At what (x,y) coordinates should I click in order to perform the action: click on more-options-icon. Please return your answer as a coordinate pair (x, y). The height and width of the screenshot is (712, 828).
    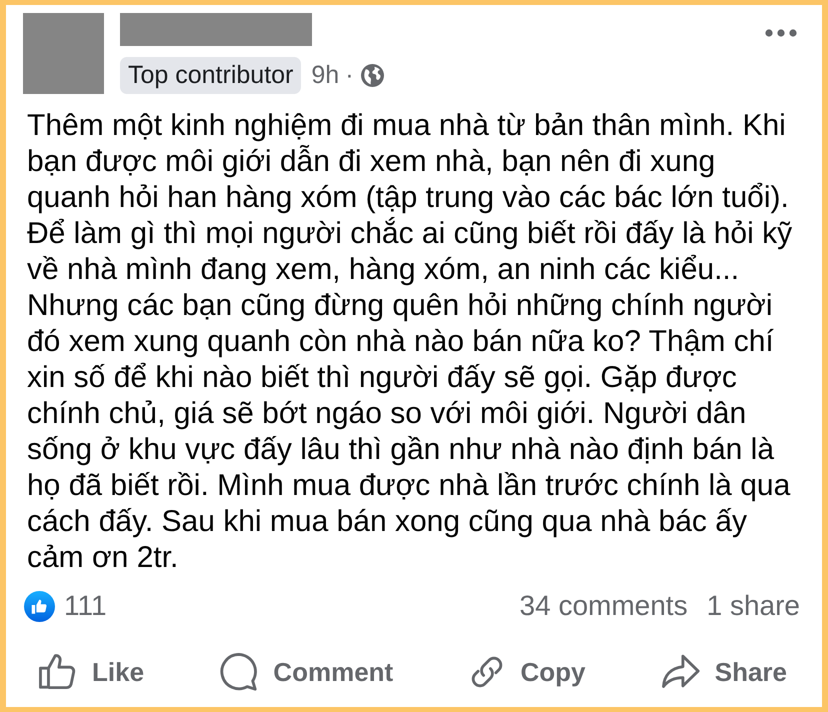
    Looking at the image, I should click on (781, 33).